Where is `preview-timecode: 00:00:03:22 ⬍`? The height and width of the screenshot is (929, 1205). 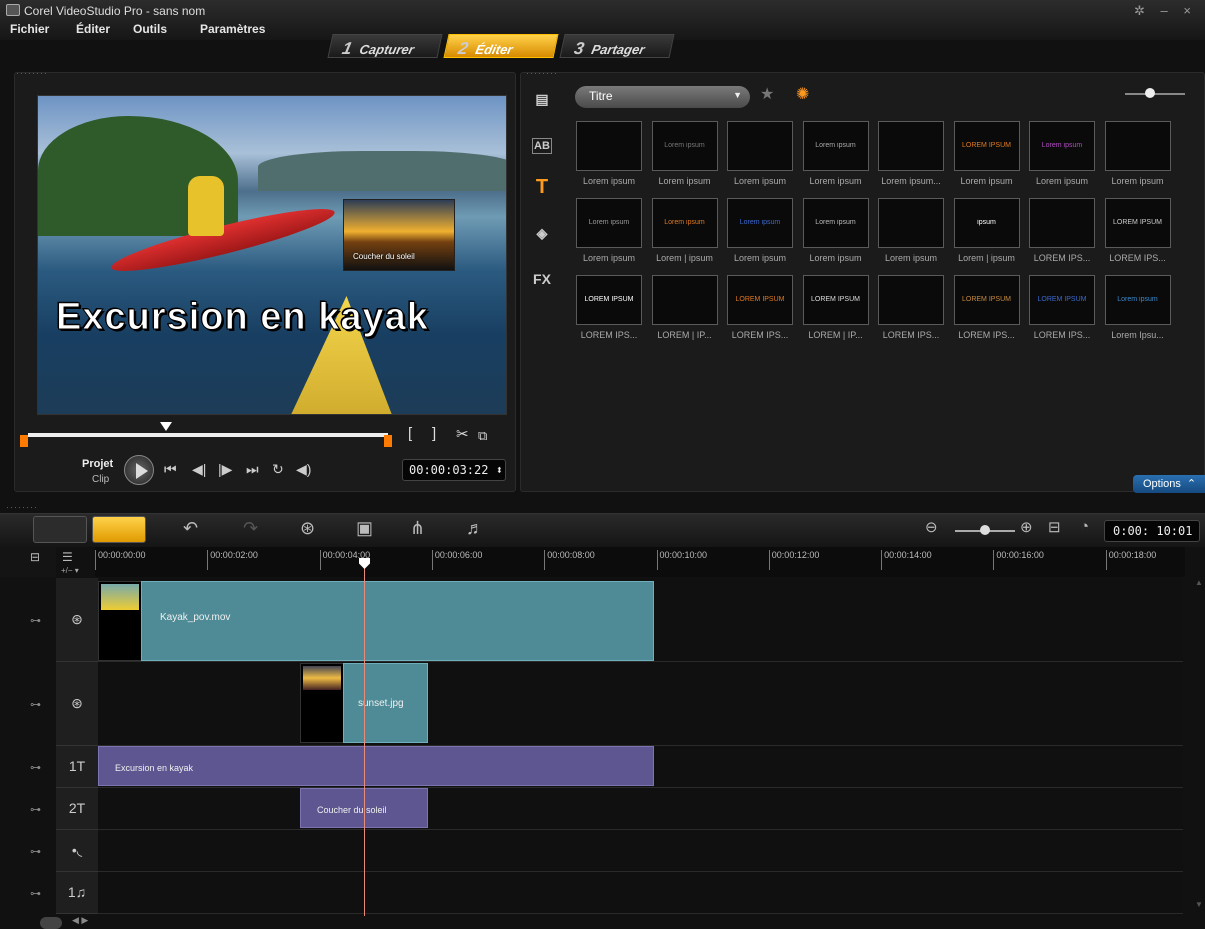 preview-timecode: 00:00:03:22 ⬍ is located at coordinates (454, 470).